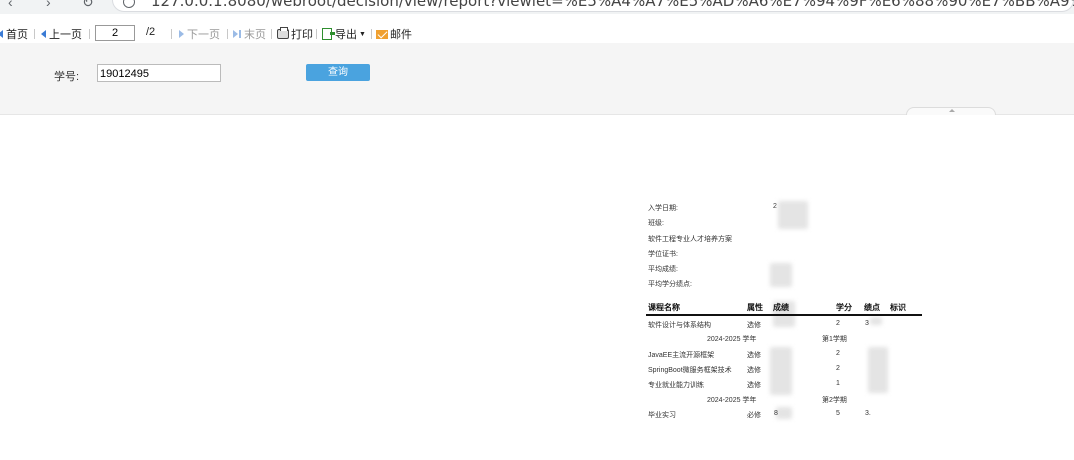 The height and width of the screenshot is (460, 1074). Describe the element at coordinates (65, 35) in the screenshot. I see `prev-page-label: 上一页` at that location.